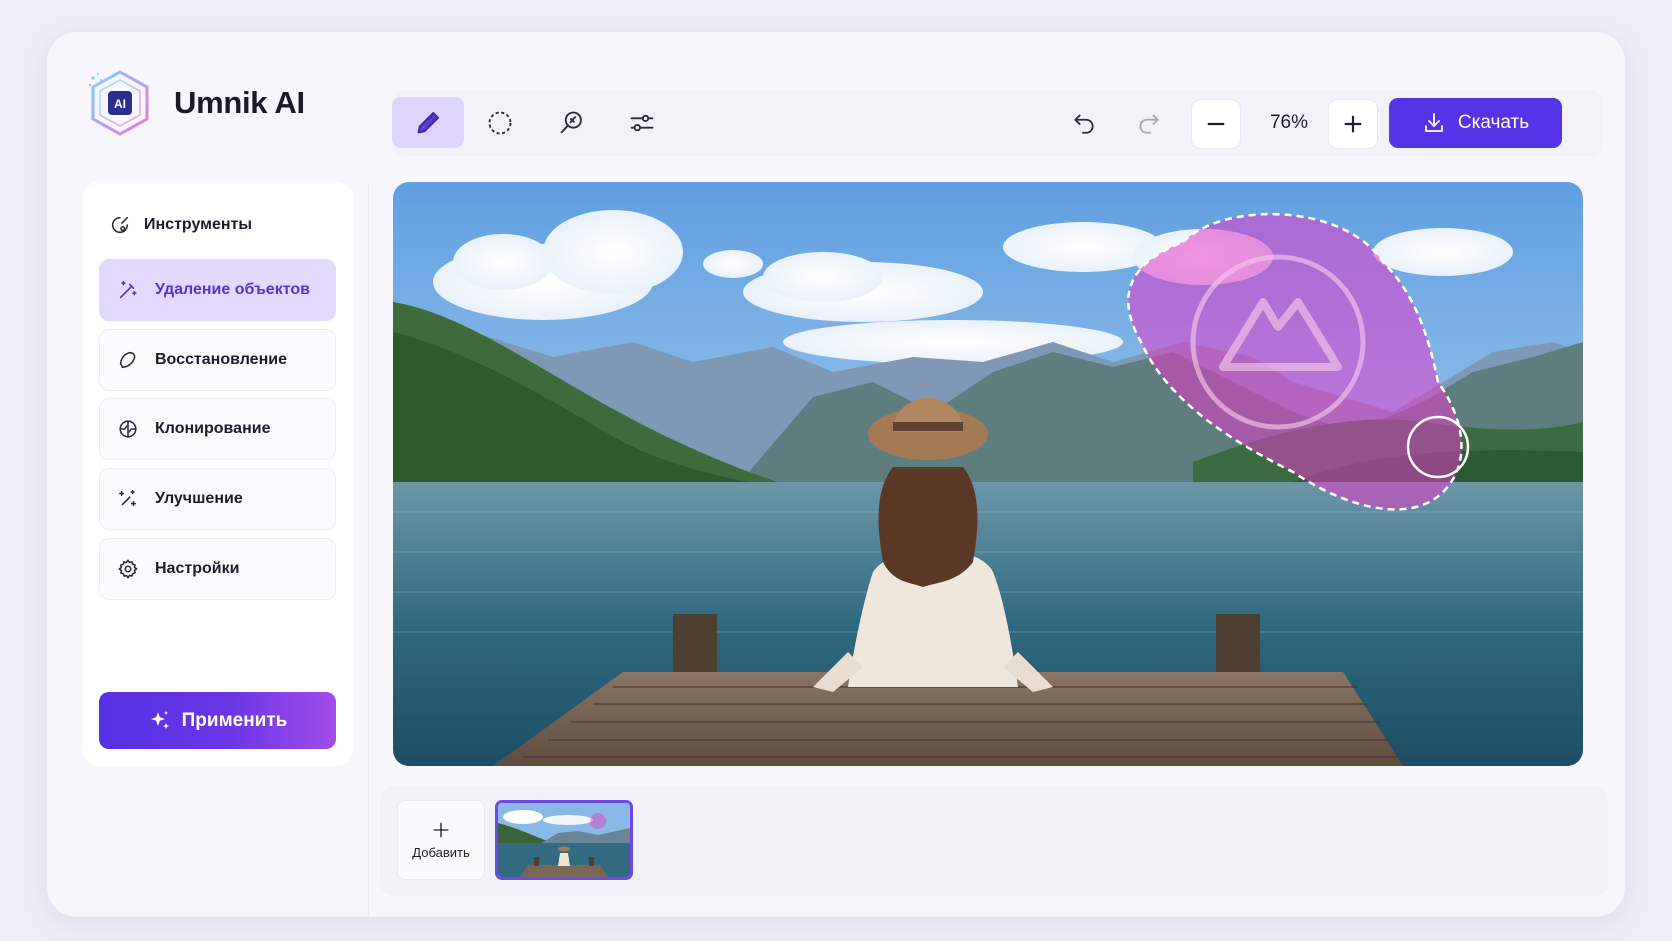 The width and height of the screenshot is (1672, 941). I want to click on zoom-out-button, so click(1216, 124).